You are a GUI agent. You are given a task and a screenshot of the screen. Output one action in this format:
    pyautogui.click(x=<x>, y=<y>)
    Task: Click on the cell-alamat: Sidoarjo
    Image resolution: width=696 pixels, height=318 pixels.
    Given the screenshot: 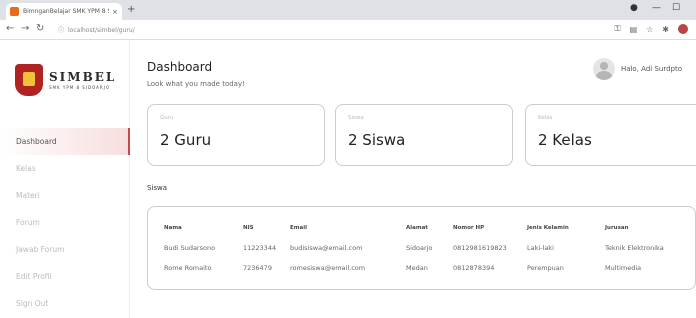 What is the action you would take?
    pyautogui.click(x=419, y=248)
    